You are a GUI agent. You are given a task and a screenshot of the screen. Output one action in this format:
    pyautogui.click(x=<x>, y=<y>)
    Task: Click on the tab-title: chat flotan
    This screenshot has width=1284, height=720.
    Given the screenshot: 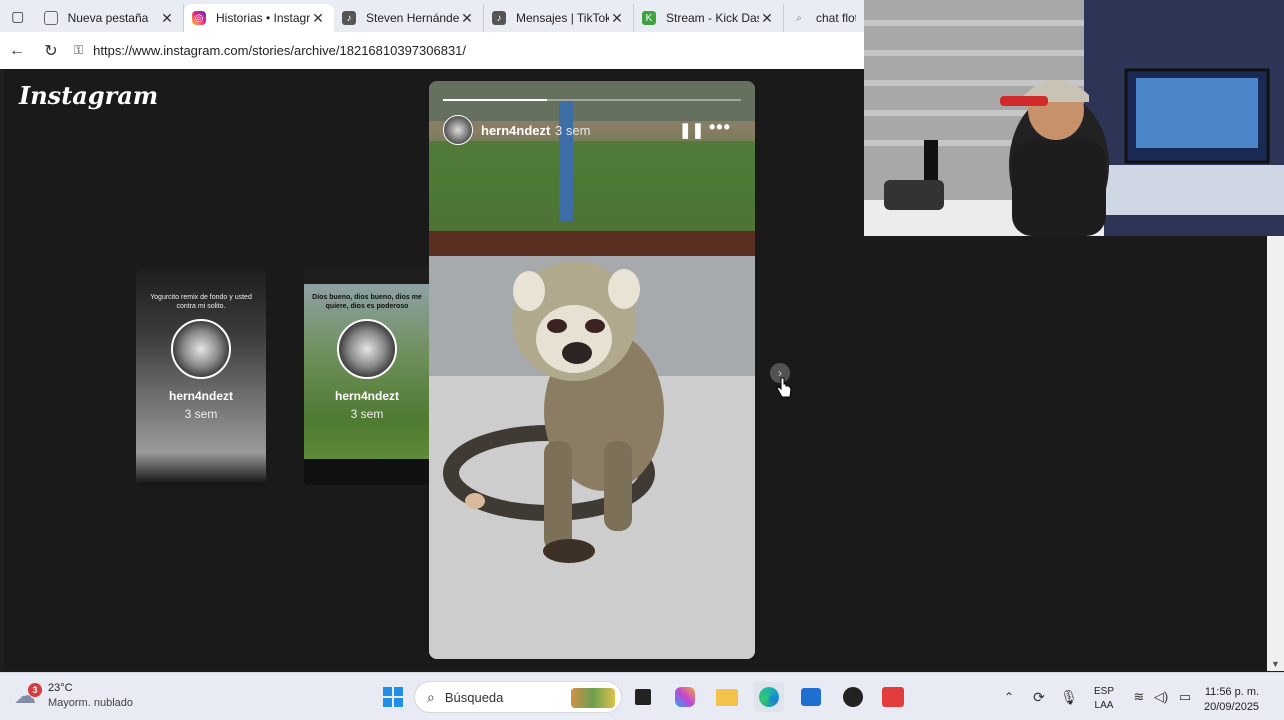 What is the action you would take?
    pyautogui.click(x=836, y=18)
    